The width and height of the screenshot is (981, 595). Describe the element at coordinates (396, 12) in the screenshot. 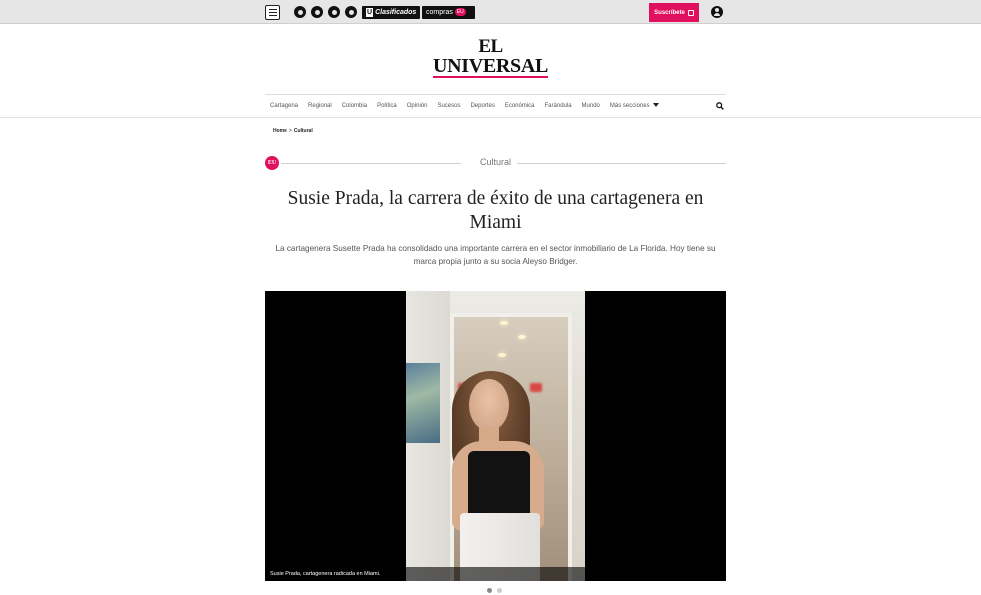

I see `clasificados-label: Clasificados` at that location.